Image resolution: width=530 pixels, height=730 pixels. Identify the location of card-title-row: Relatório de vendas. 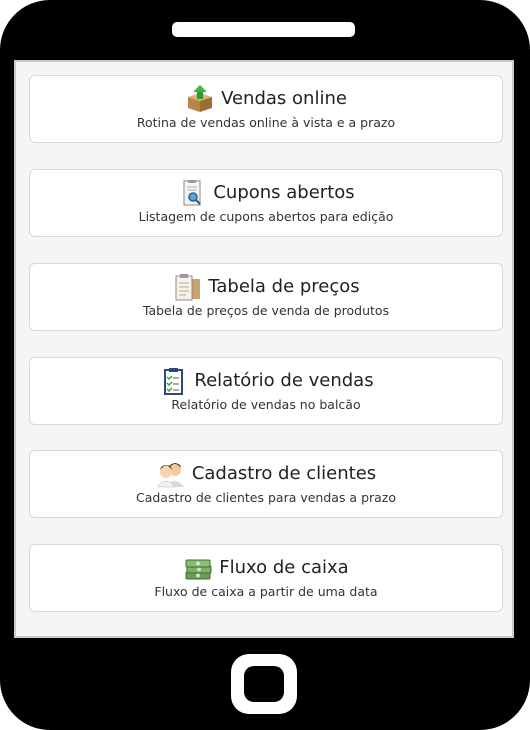
(266, 381).